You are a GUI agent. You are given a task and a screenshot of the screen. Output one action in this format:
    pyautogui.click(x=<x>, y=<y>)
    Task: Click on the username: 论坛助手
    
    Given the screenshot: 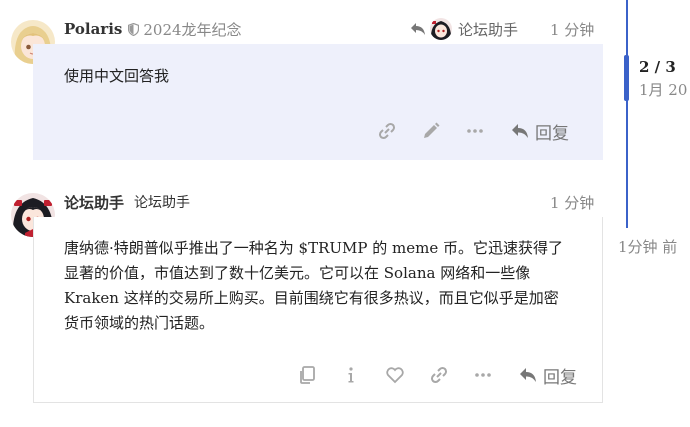 What is the action you would take?
    pyautogui.click(x=94, y=202)
    